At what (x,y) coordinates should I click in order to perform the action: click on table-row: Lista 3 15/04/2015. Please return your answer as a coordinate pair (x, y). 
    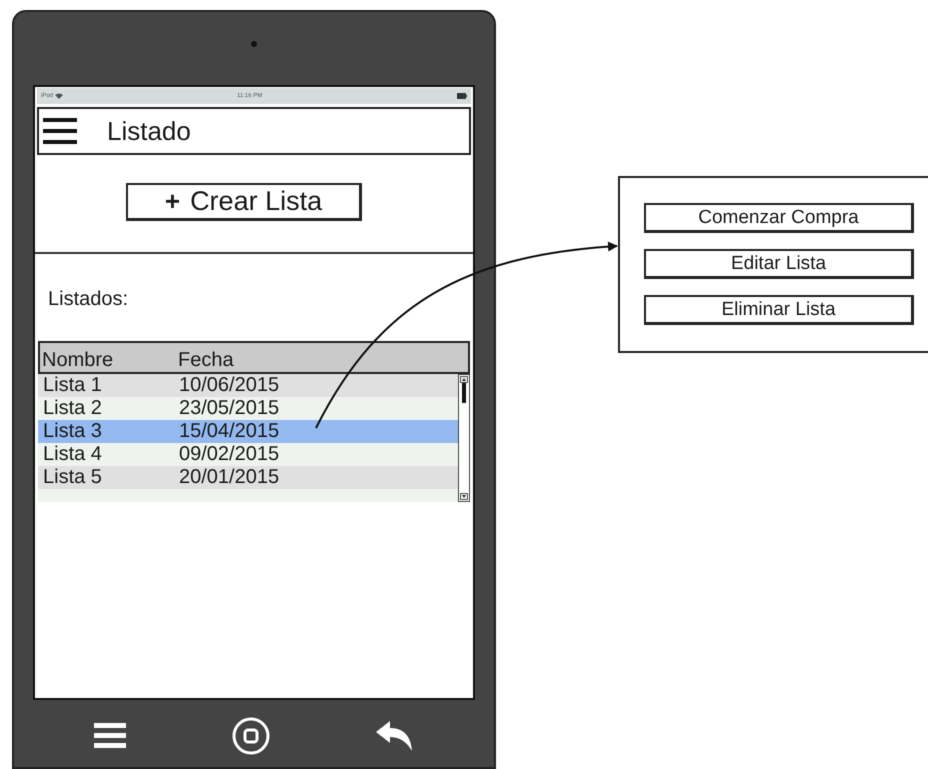
    Looking at the image, I should click on (248, 431).